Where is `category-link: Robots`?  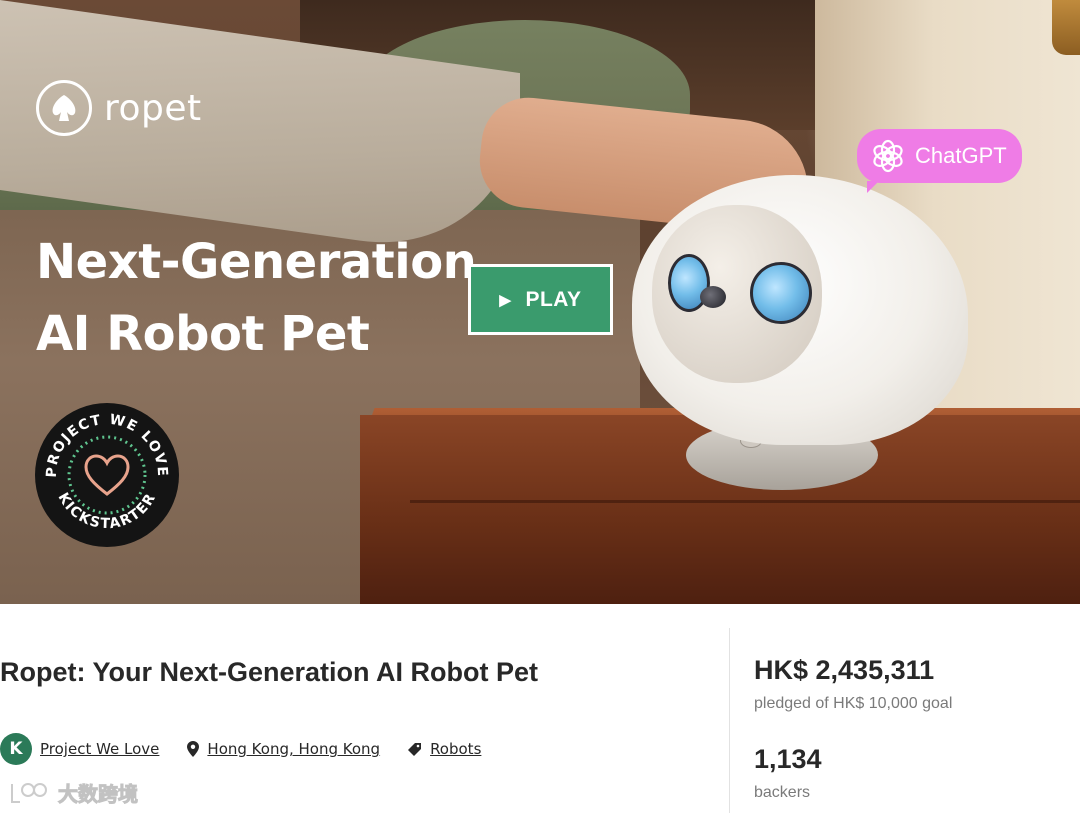
category-link: Robots is located at coordinates (455, 749).